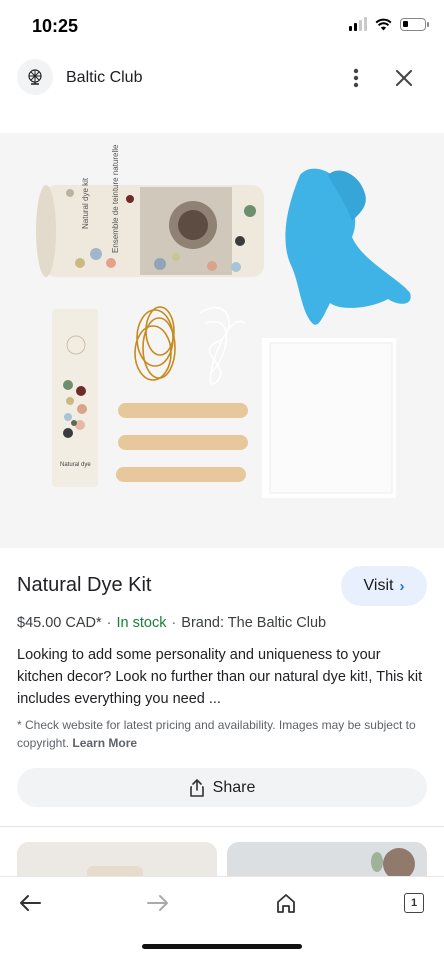  I want to click on visit-button: Visit ›, so click(384, 586).